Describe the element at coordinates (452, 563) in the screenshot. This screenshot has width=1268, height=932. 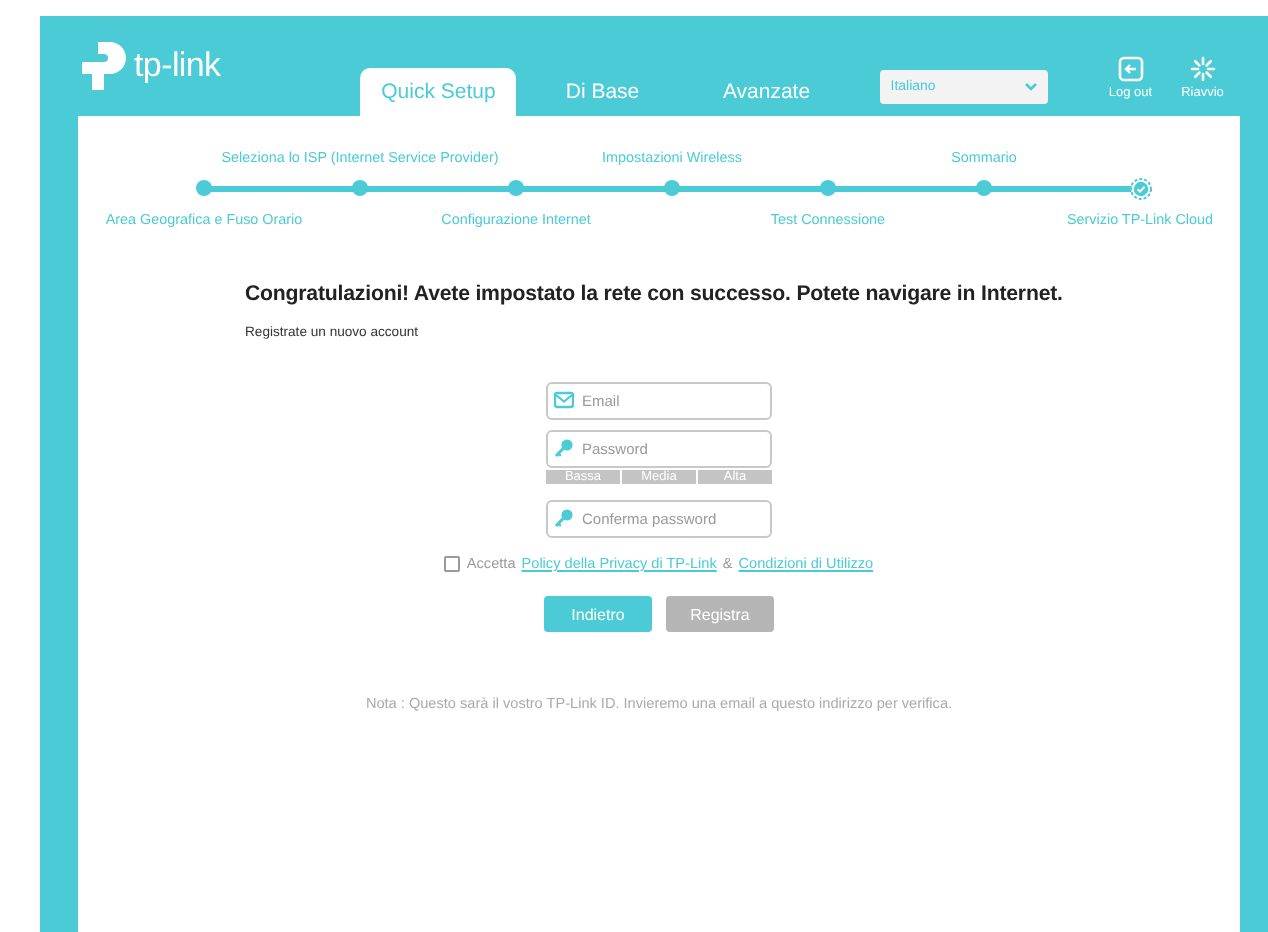
I see `checkbox` at that location.